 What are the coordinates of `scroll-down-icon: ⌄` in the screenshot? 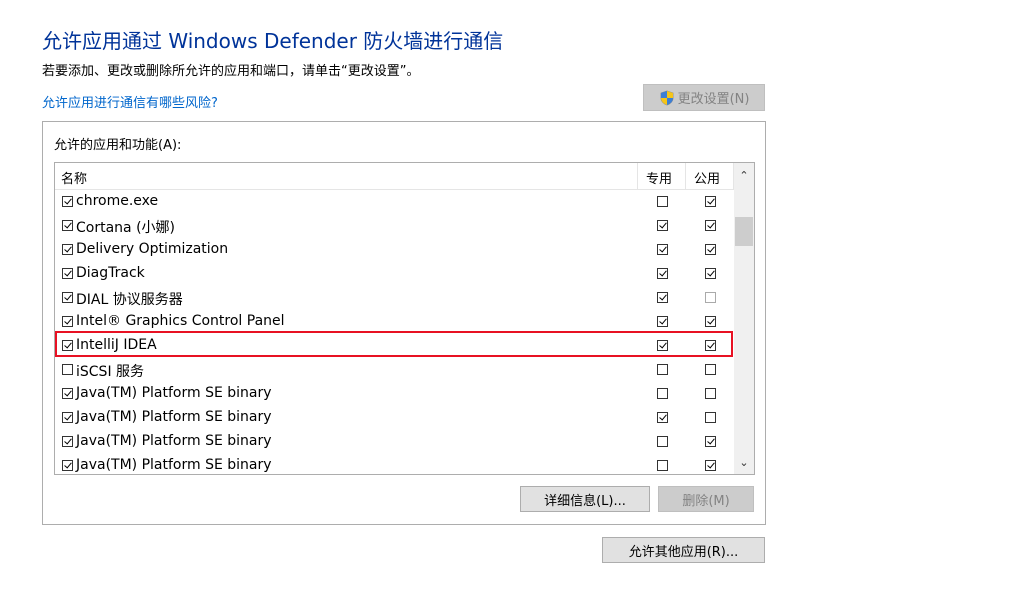 It's located at (744, 462).